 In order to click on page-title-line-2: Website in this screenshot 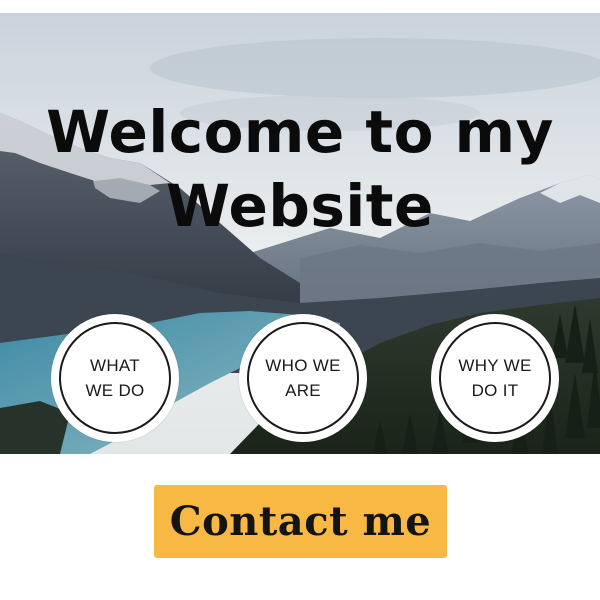, I will do `click(300, 206)`.